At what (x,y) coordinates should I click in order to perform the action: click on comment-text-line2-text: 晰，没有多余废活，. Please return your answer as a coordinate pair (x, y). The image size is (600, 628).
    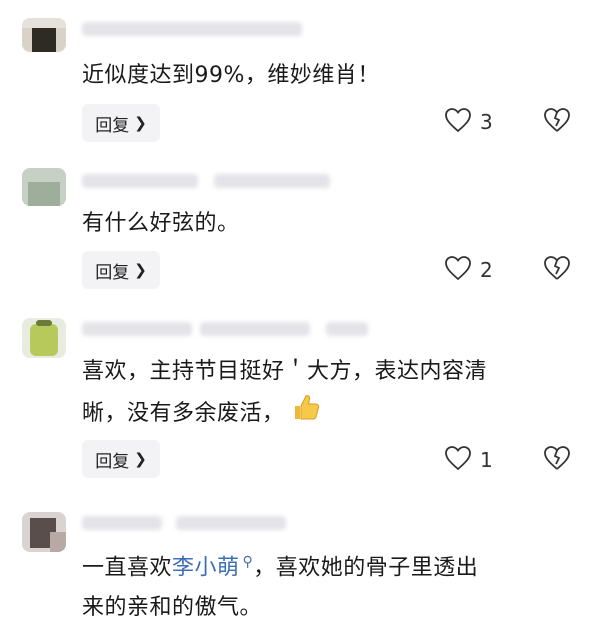
    Looking at the image, I should click on (183, 413).